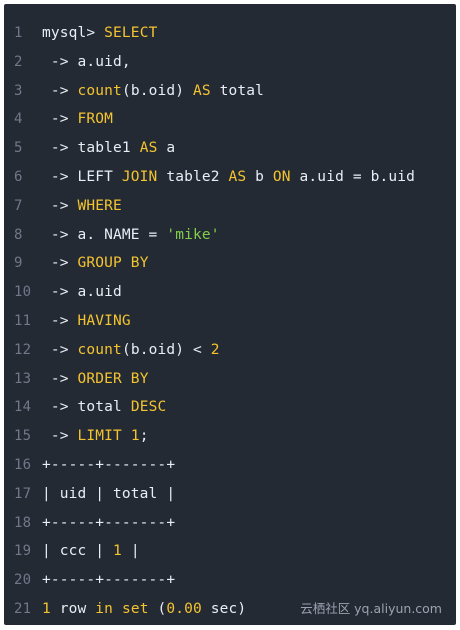 The image size is (460, 630). Describe the element at coordinates (23, 464) in the screenshot. I see `line-number: 16` at that location.